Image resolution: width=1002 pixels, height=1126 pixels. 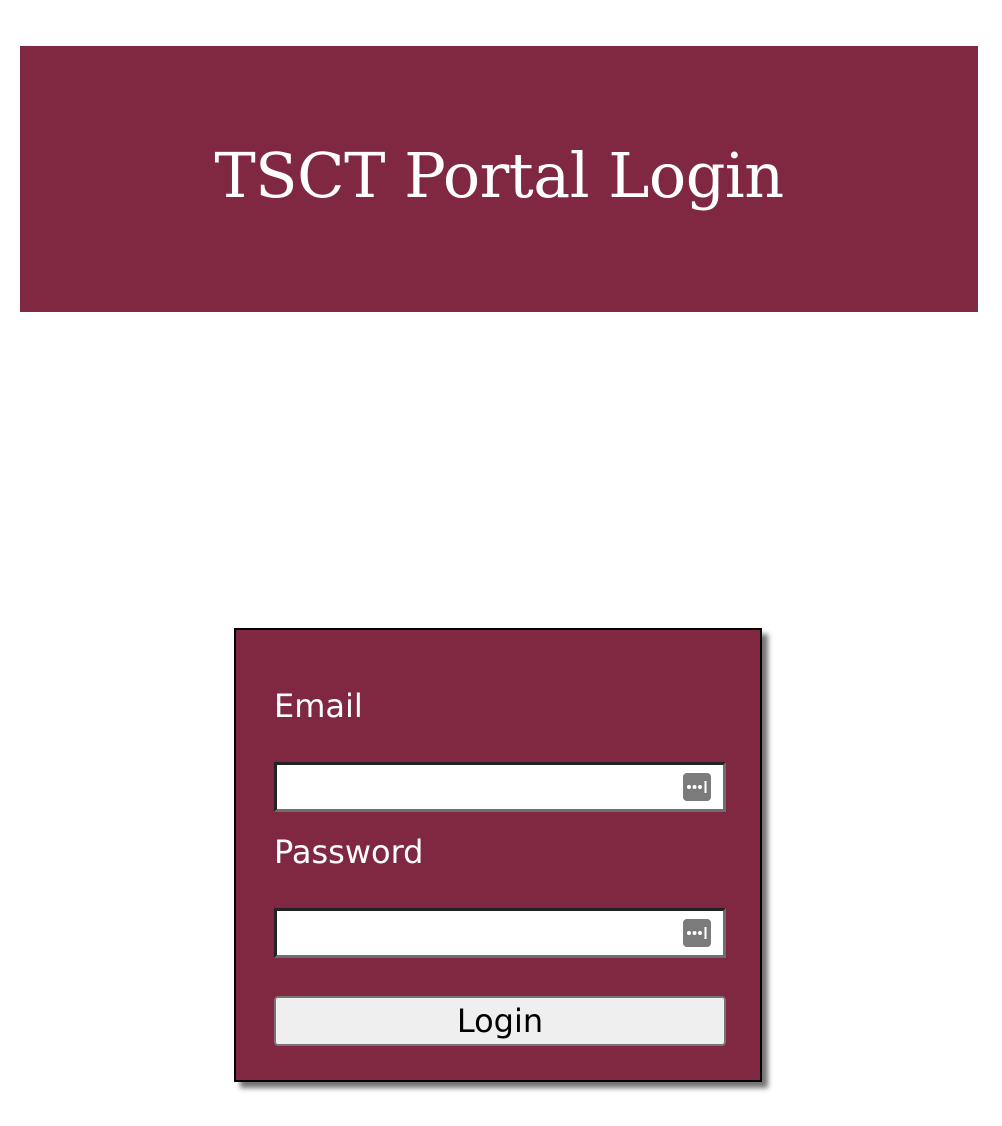 I want to click on login-button: Login, so click(x=500, y=1021).